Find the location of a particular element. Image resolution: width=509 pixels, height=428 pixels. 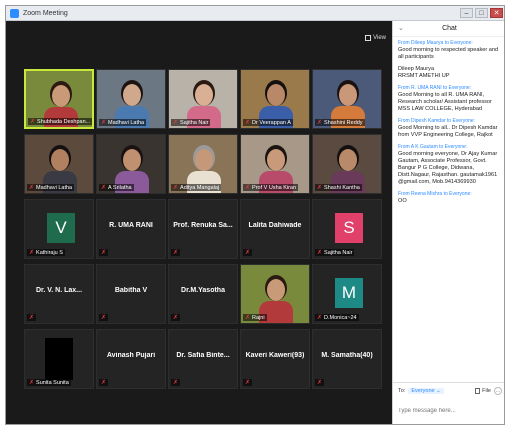

participant-name: Sajitha Nair is located at coordinates (338, 252).